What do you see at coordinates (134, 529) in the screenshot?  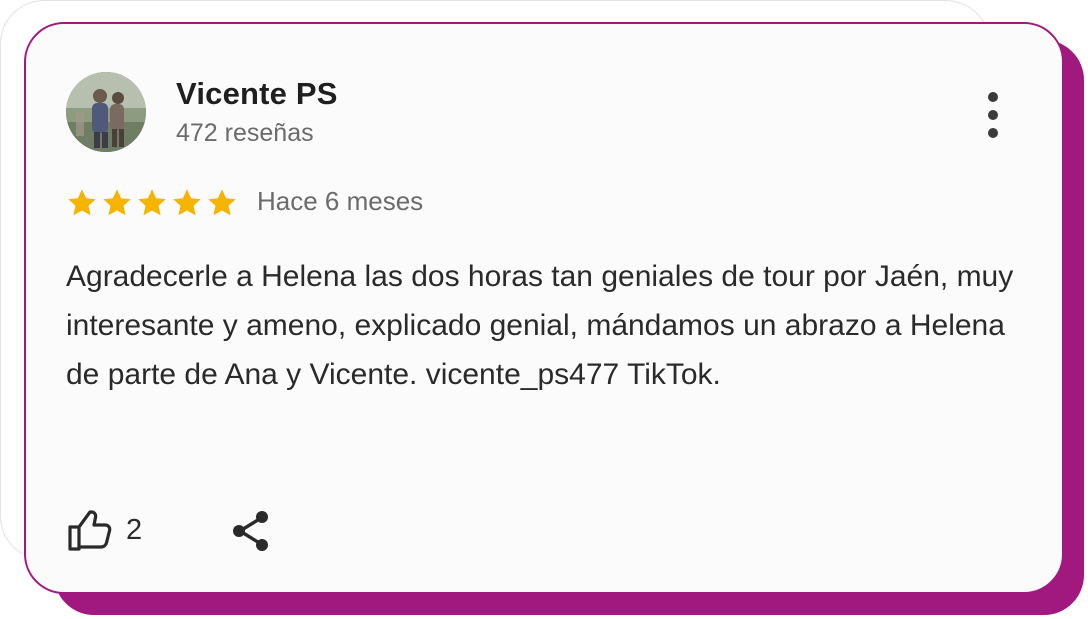 I see `like-count: 2` at bounding box center [134, 529].